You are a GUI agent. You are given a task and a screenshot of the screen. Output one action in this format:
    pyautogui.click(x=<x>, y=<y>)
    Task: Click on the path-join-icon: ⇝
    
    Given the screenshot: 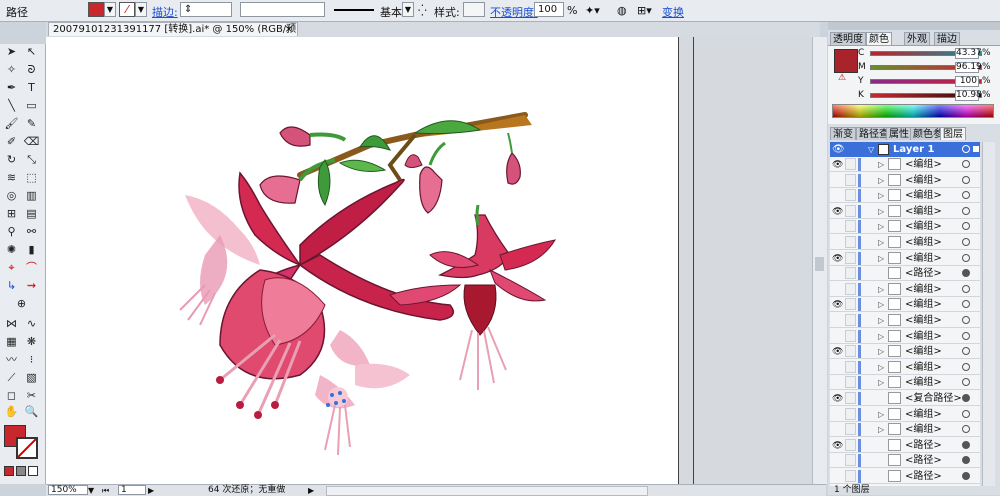 What is the action you would take?
    pyautogui.click(x=31, y=285)
    